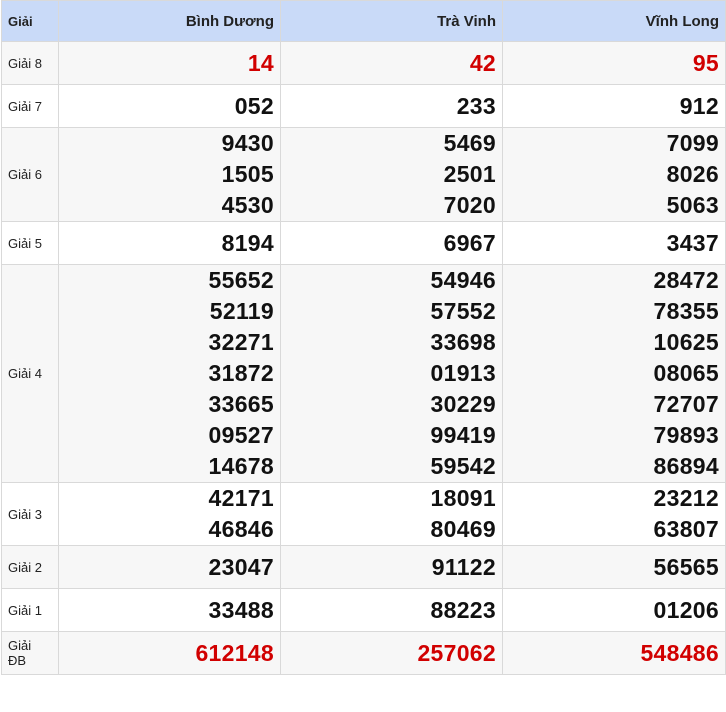  What do you see at coordinates (463, 280) in the screenshot?
I see `winning-number: 54946` at bounding box center [463, 280].